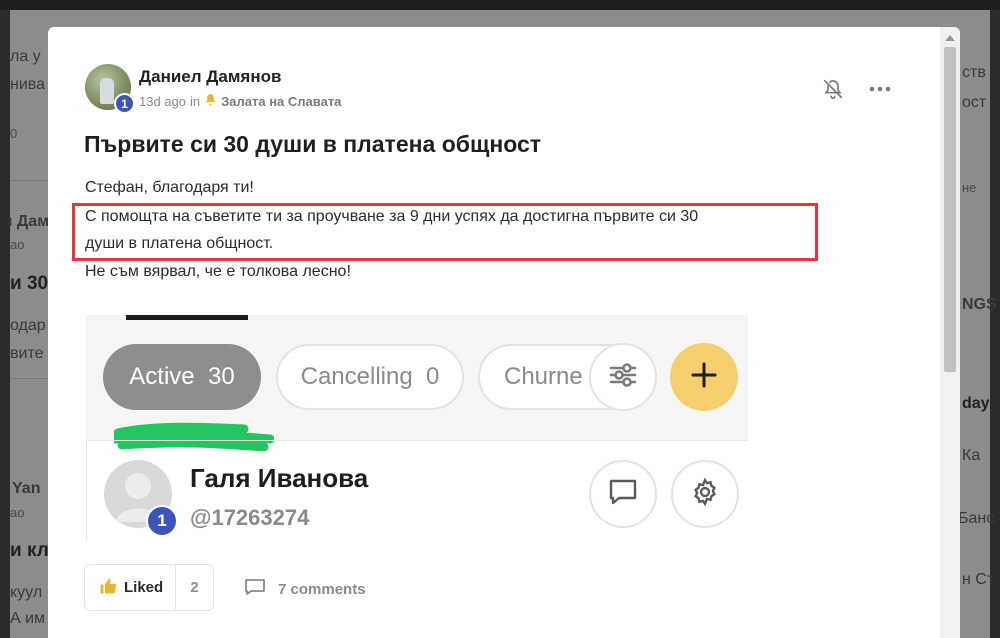  I want to click on backdrop-text: ств, so click(974, 72).